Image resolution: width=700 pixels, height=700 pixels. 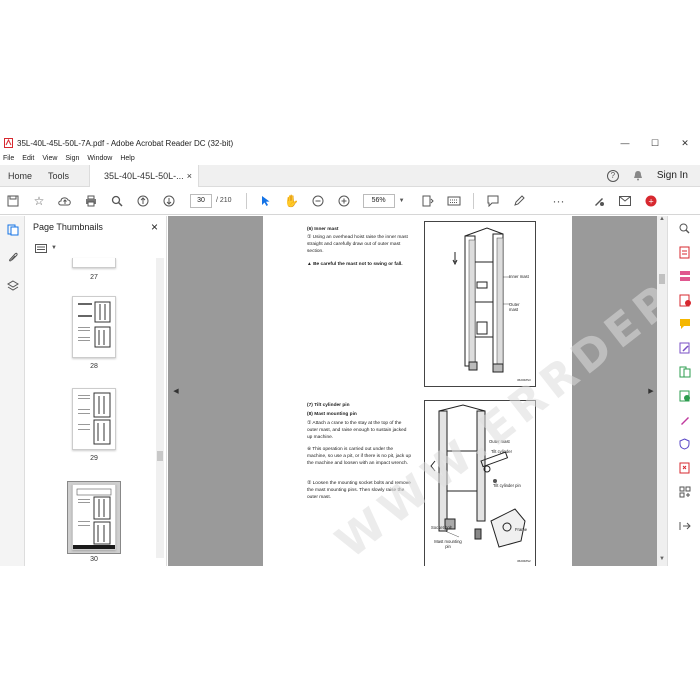 I want to click on document-scroll-down-icon: ▼, so click(x=662, y=561).